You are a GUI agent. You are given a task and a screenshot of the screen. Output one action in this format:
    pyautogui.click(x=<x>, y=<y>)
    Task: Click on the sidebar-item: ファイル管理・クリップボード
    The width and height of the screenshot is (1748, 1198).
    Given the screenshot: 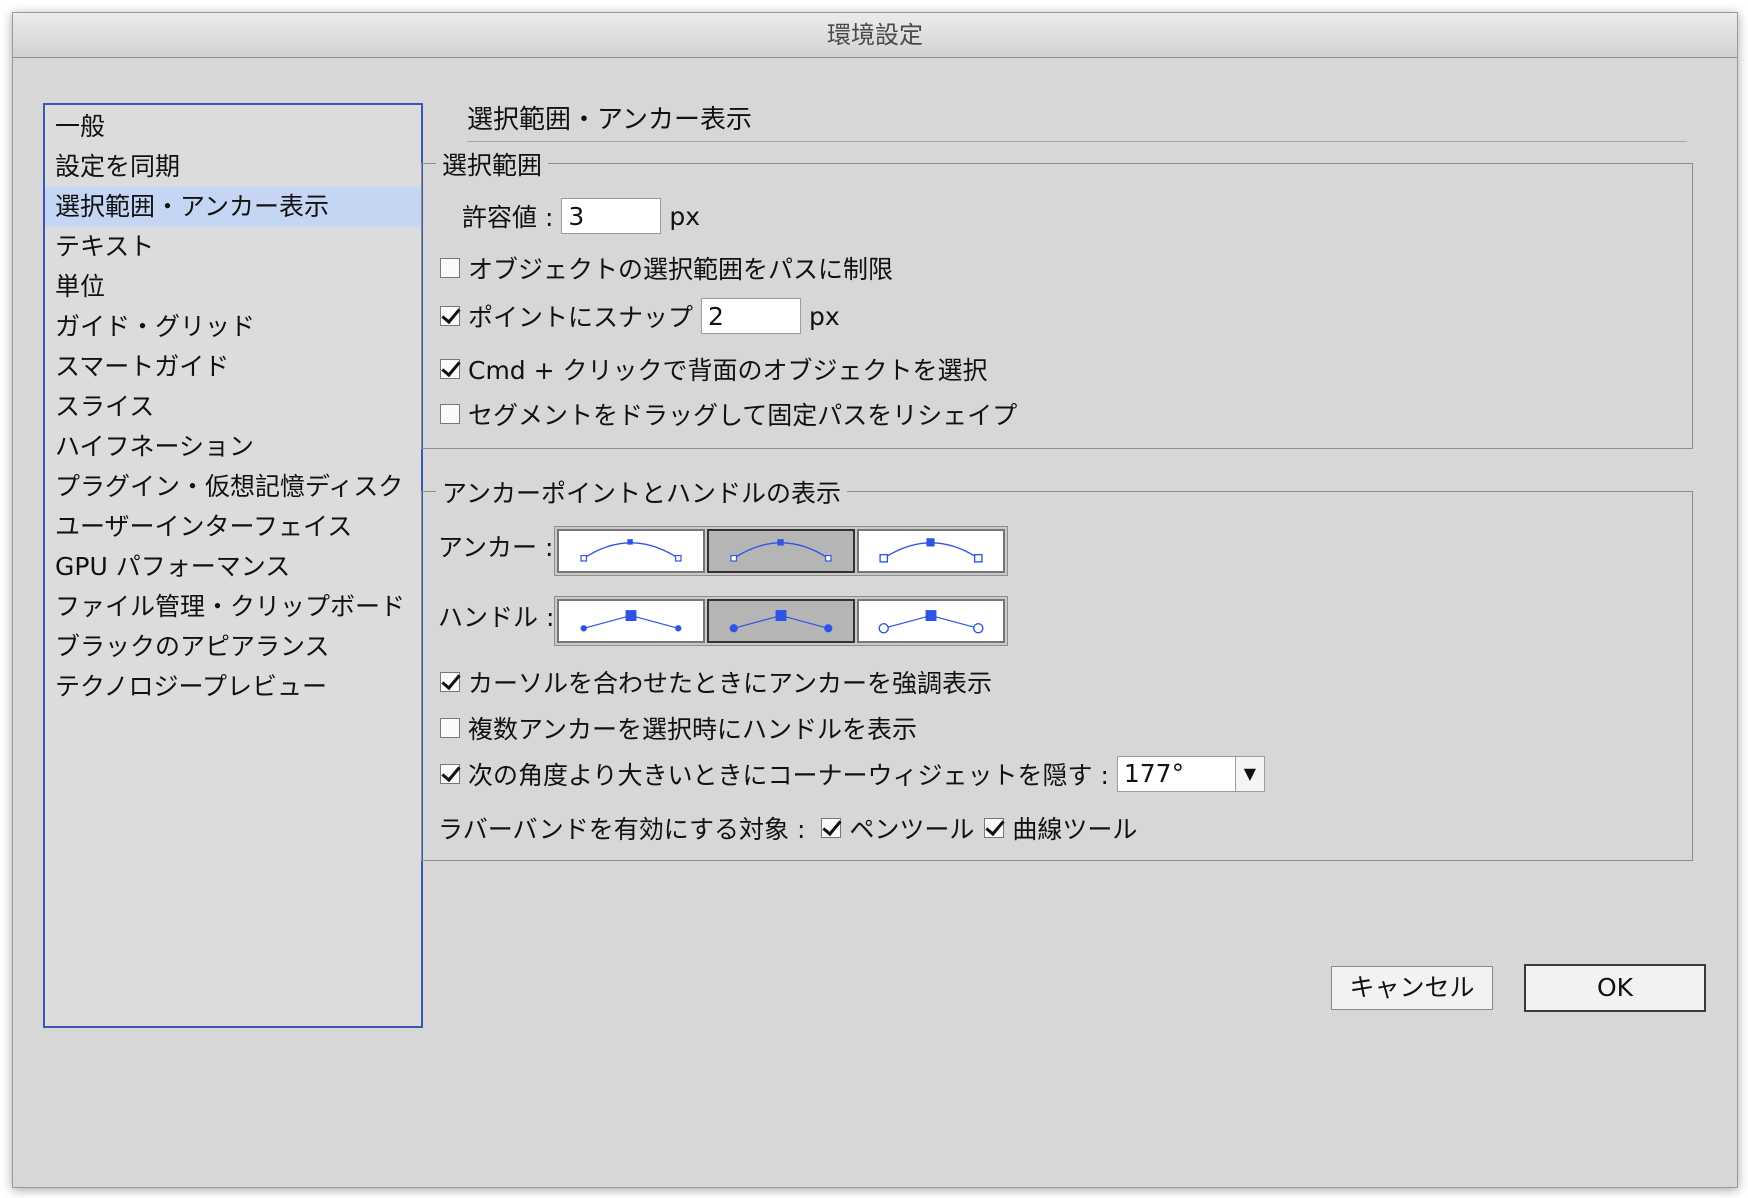 What is the action you would take?
    pyautogui.click(x=233, y=607)
    